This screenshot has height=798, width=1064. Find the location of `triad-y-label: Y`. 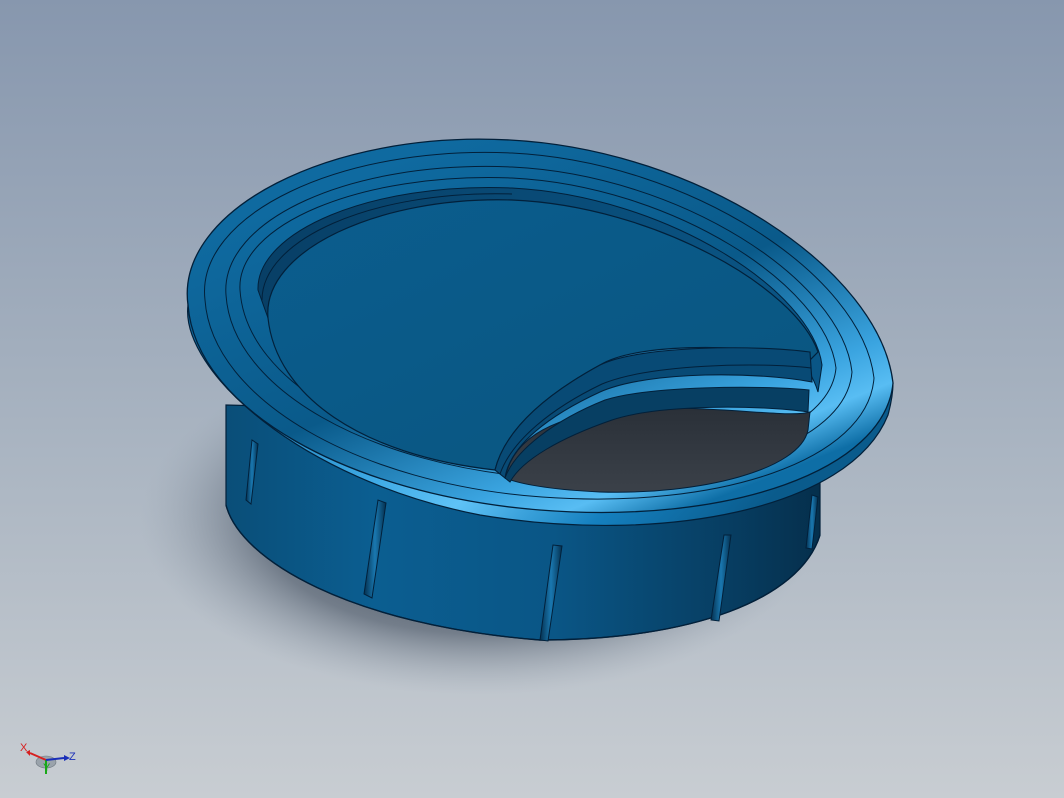

triad-y-label: Y is located at coordinates (47, 768).